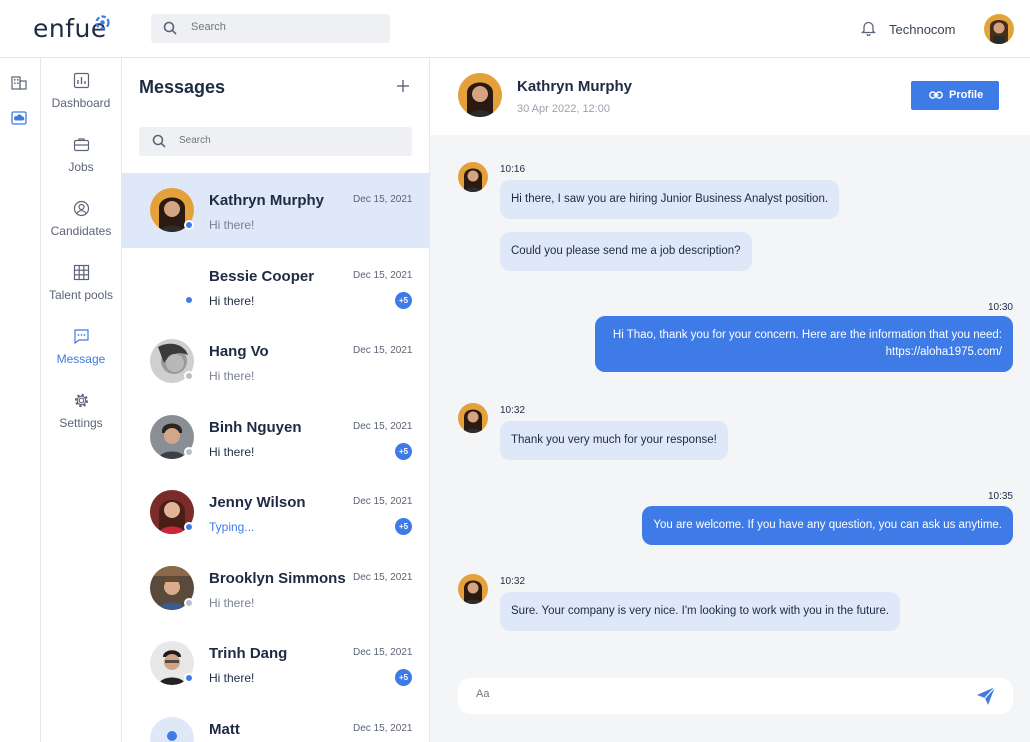  I want to click on logo-star-icon, so click(102, 22).